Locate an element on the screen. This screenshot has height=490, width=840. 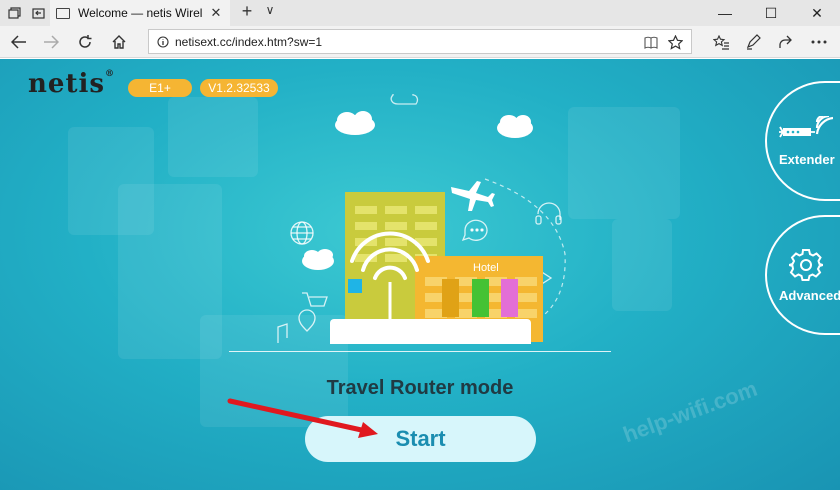
set-aside-tabs-icon is located at coordinates (38, 13).